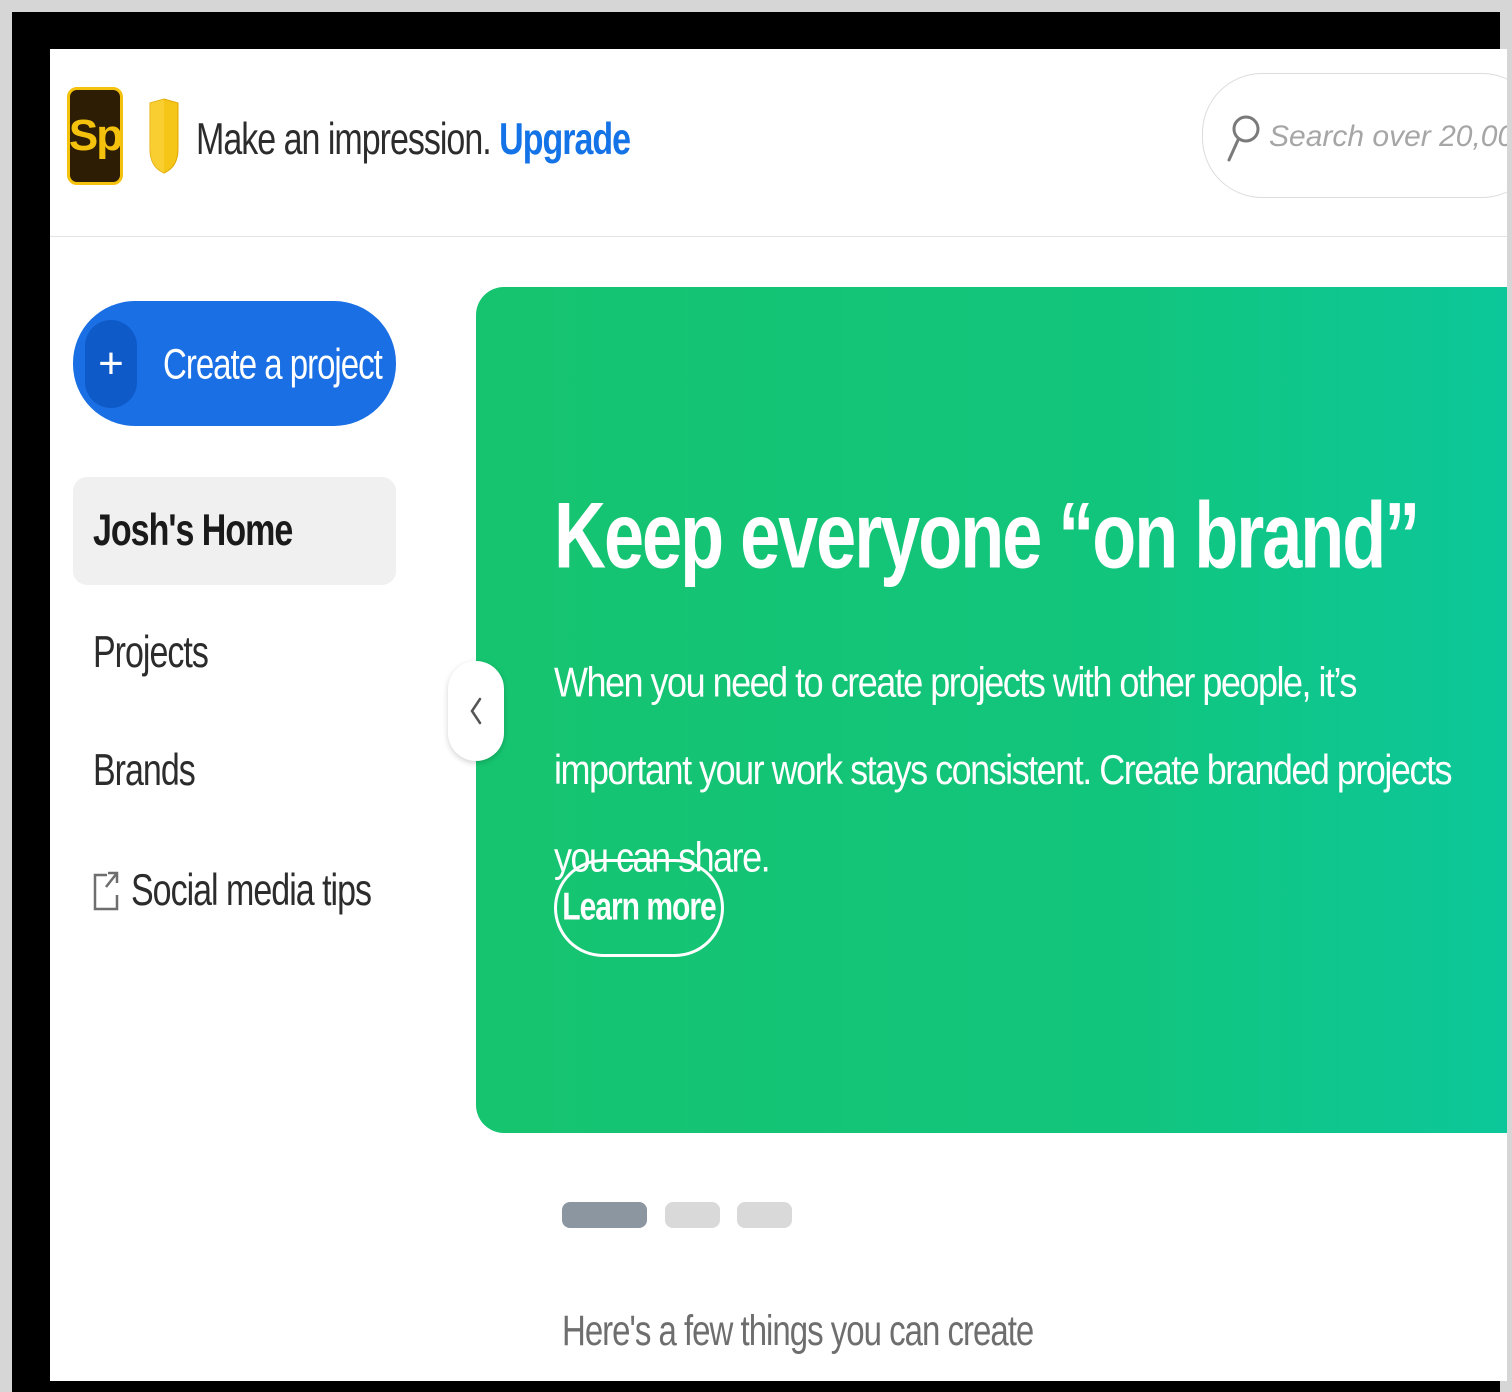 This screenshot has width=1512, height=1392. I want to click on external-link-icon, so click(106, 891).